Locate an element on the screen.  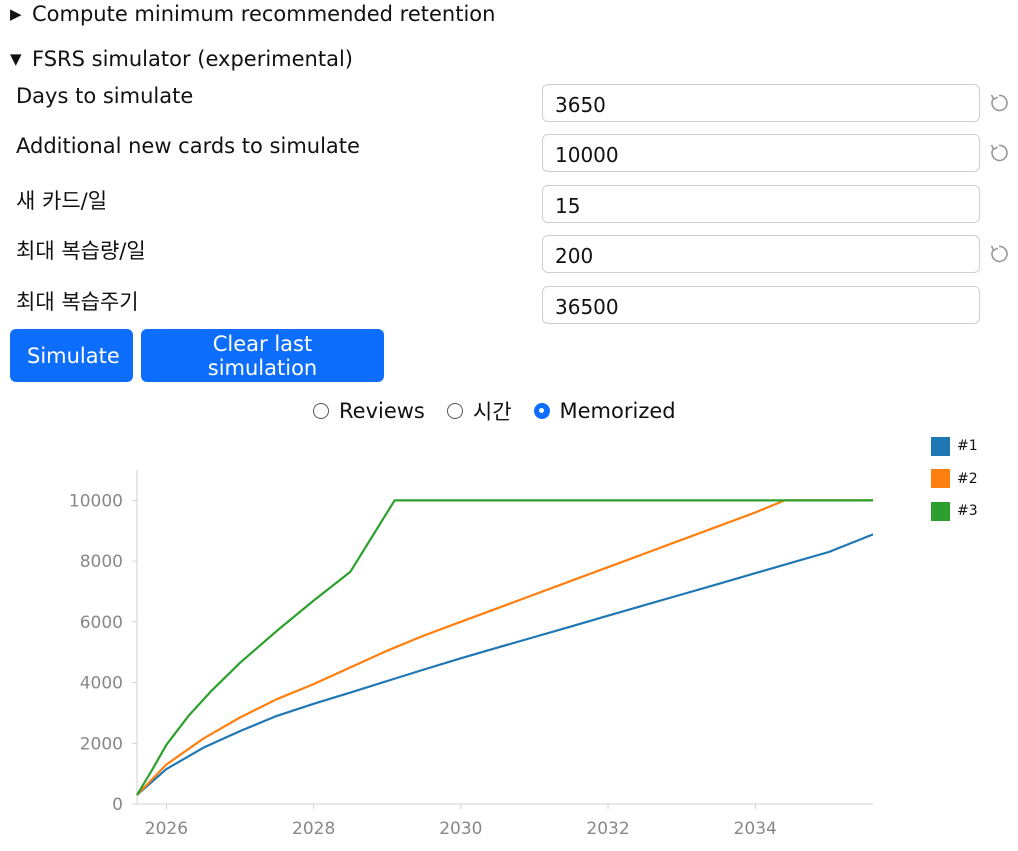
radio-button-selected is located at coordinates (541, 411).